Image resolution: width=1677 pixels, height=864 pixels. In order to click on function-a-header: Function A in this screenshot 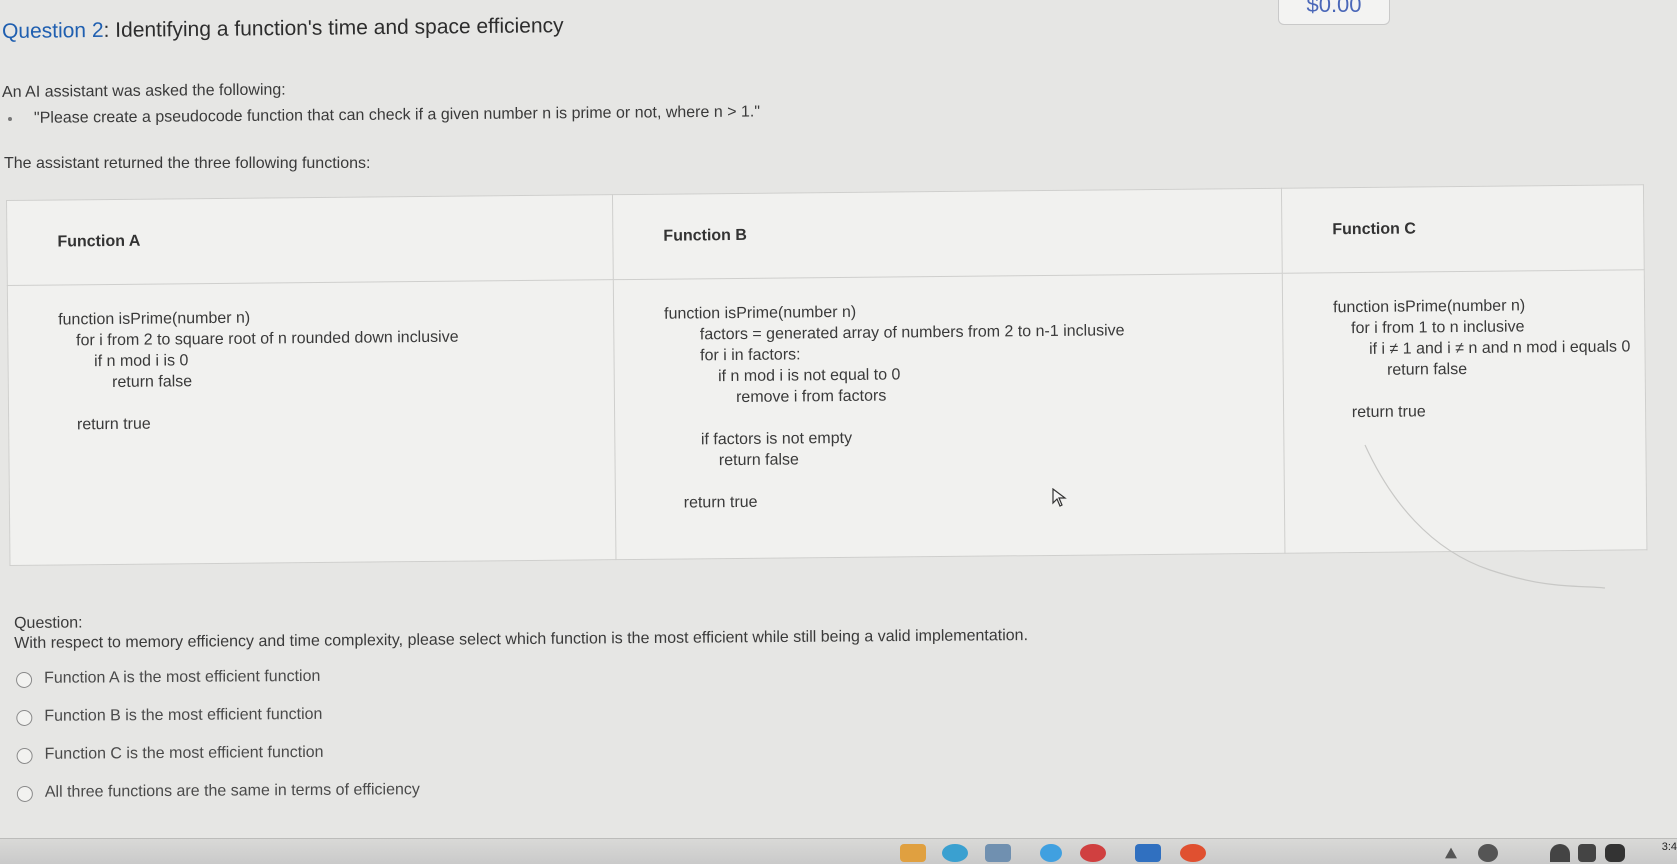, I will do `click(310, 240)`.